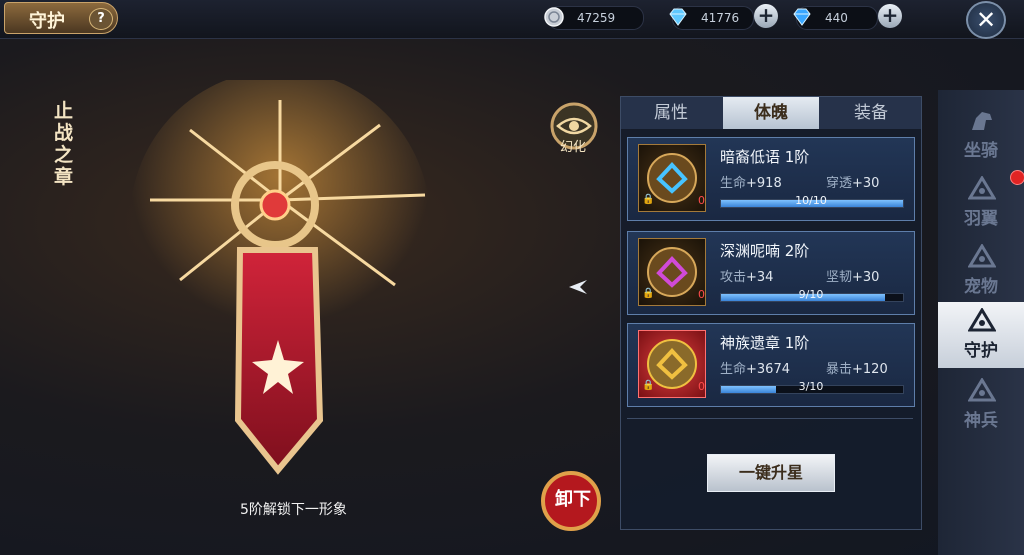  Describe the element at coordinates (101, 19) in the screenshot. I see `help-button: ?` at that location.